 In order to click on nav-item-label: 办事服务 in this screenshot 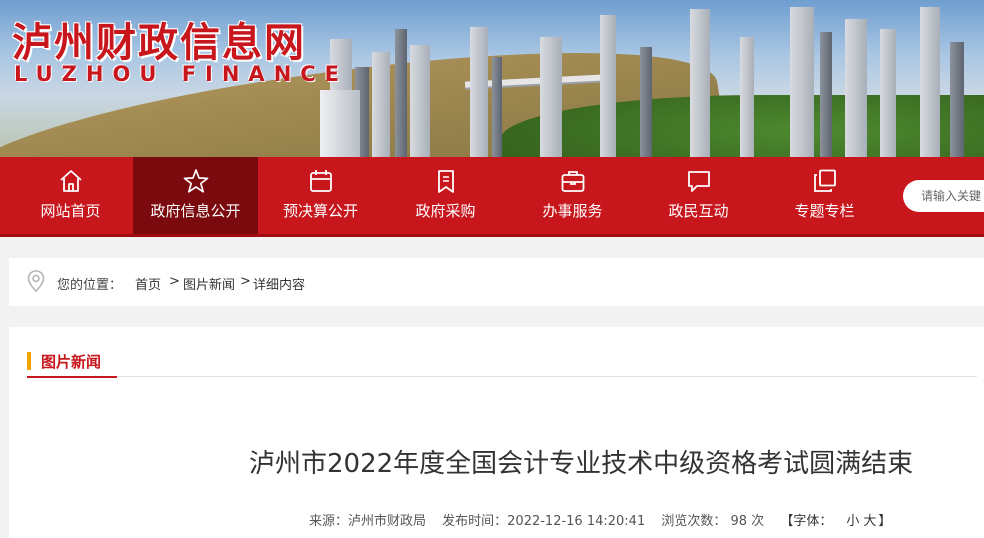, I will do `click(572, 211)`.